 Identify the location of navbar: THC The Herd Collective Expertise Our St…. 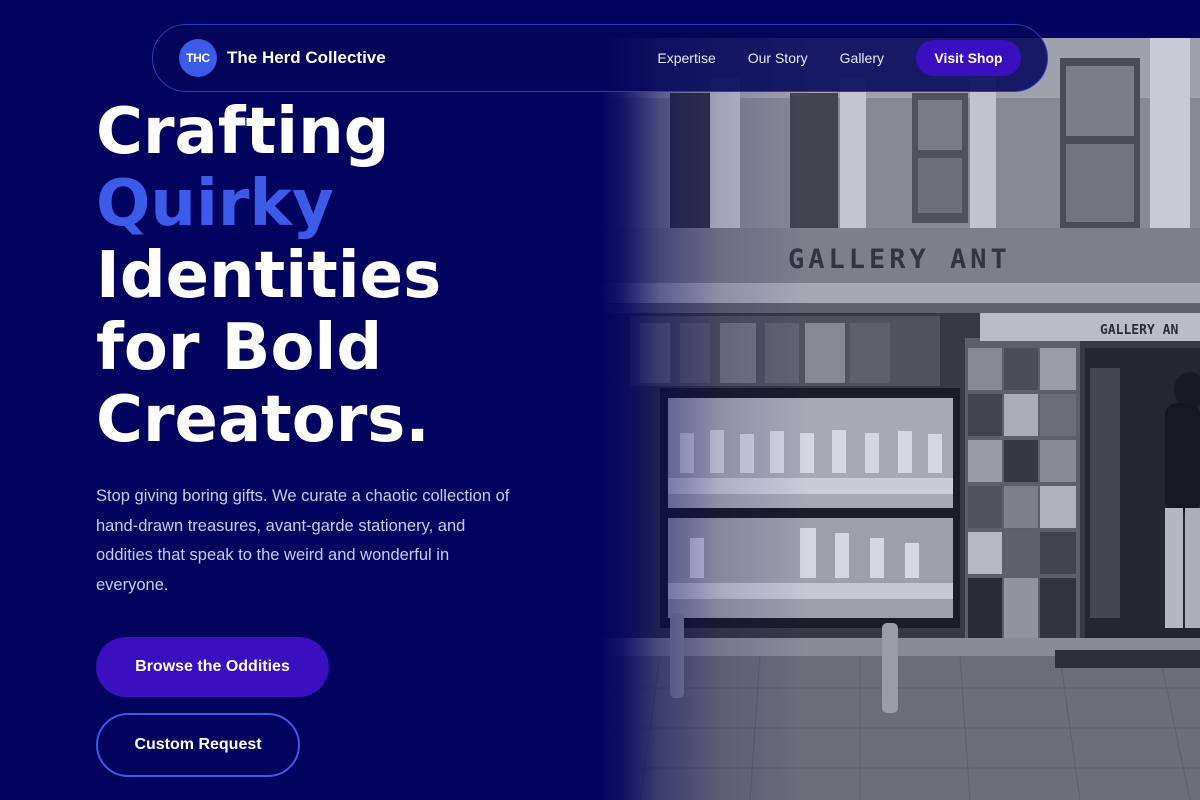
(600, 58).